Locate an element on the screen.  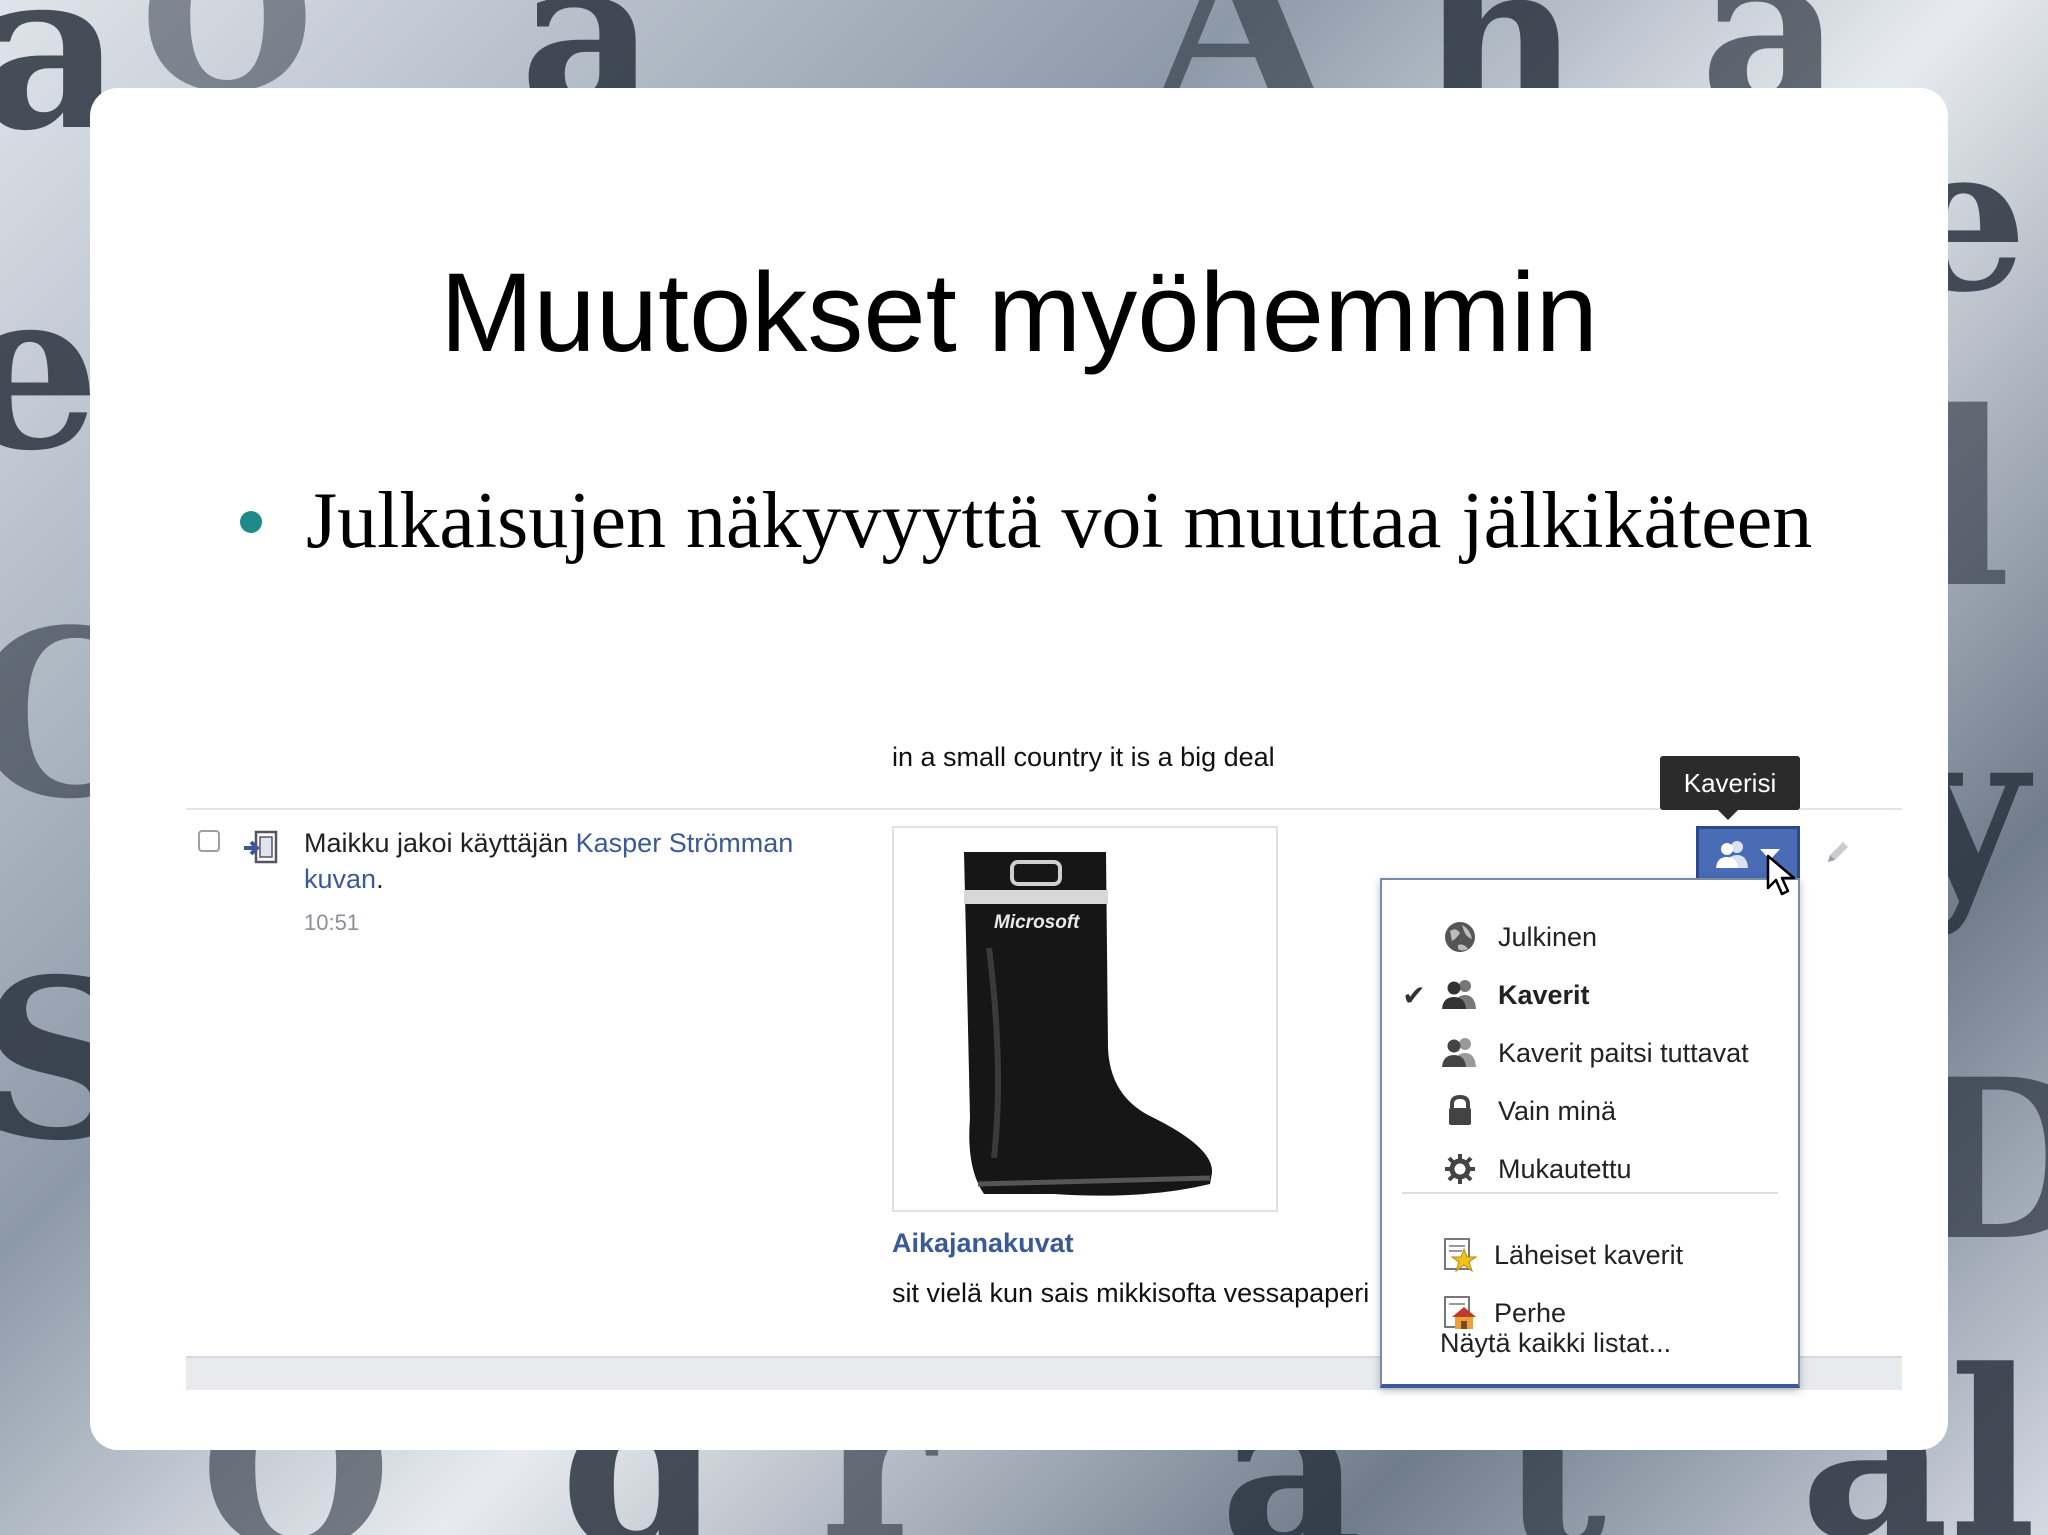
story-text-line2: kuvan. is located at coordinates (344, 879).